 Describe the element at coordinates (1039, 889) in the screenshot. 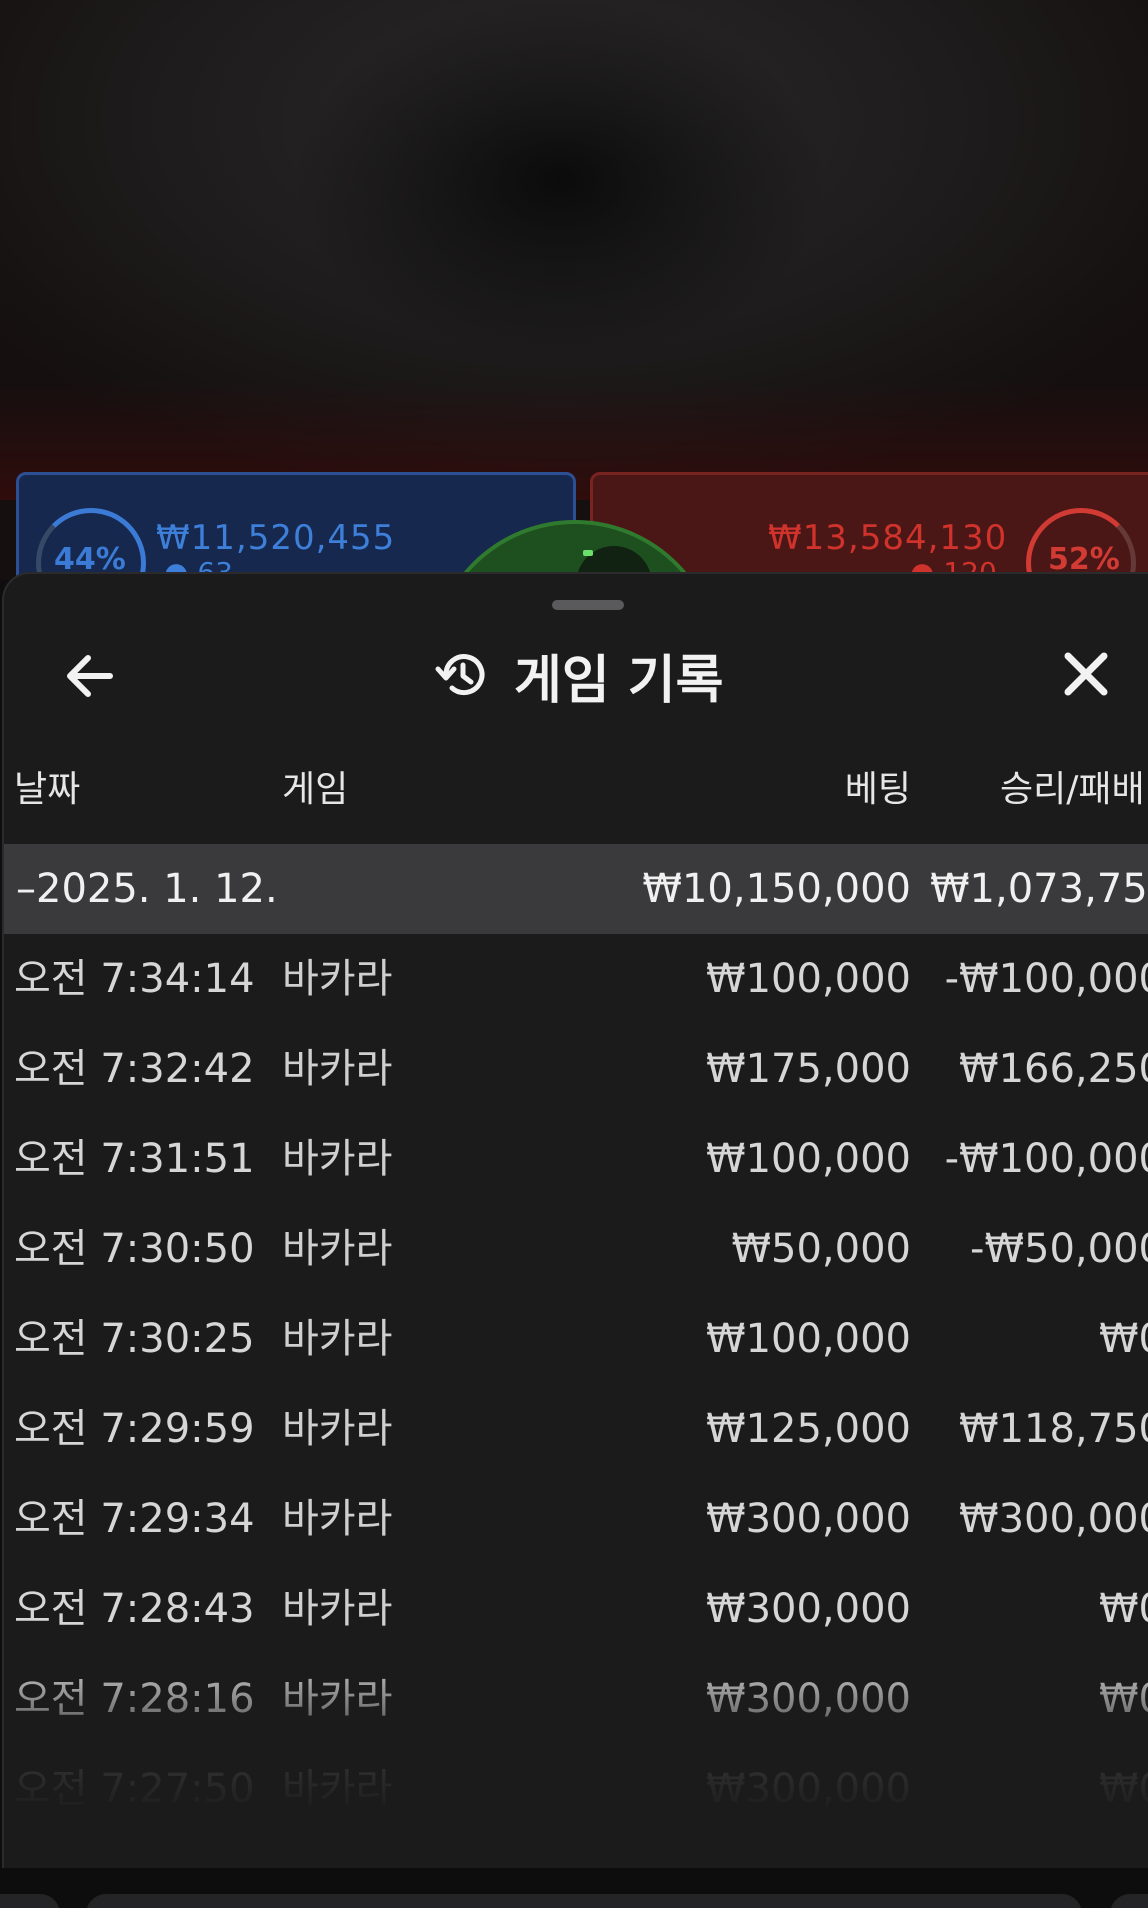

I see `day-summary-winloss: ₩1,073,750` at that location.